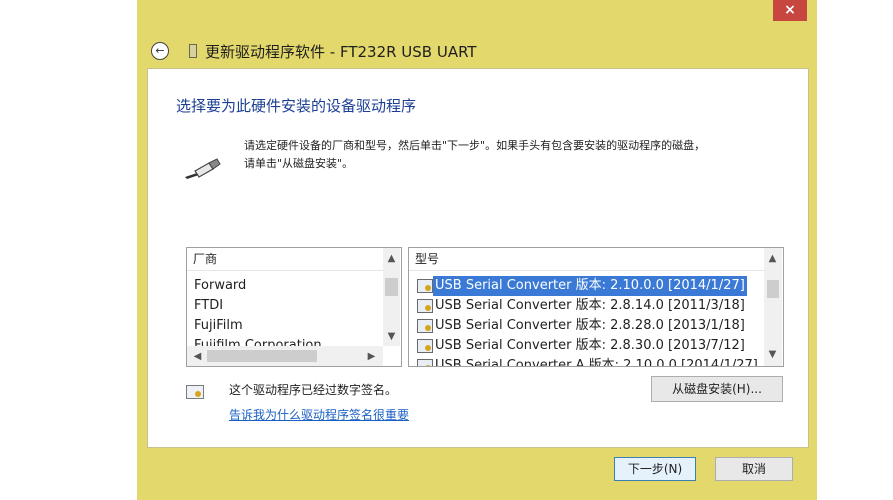  What do you see at coordinates (285, 259) in the screenshot?
I see `manufacturer-header: 厂商` at bounding box center [285, 259].